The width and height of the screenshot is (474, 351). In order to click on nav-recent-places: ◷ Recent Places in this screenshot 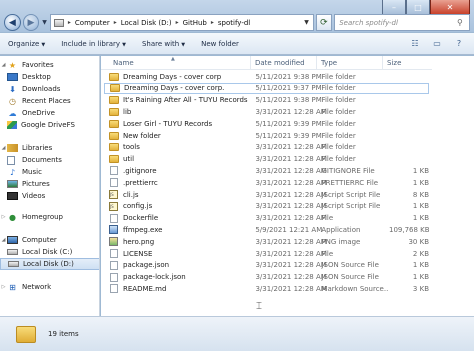, I will do `click(49, 101)`.